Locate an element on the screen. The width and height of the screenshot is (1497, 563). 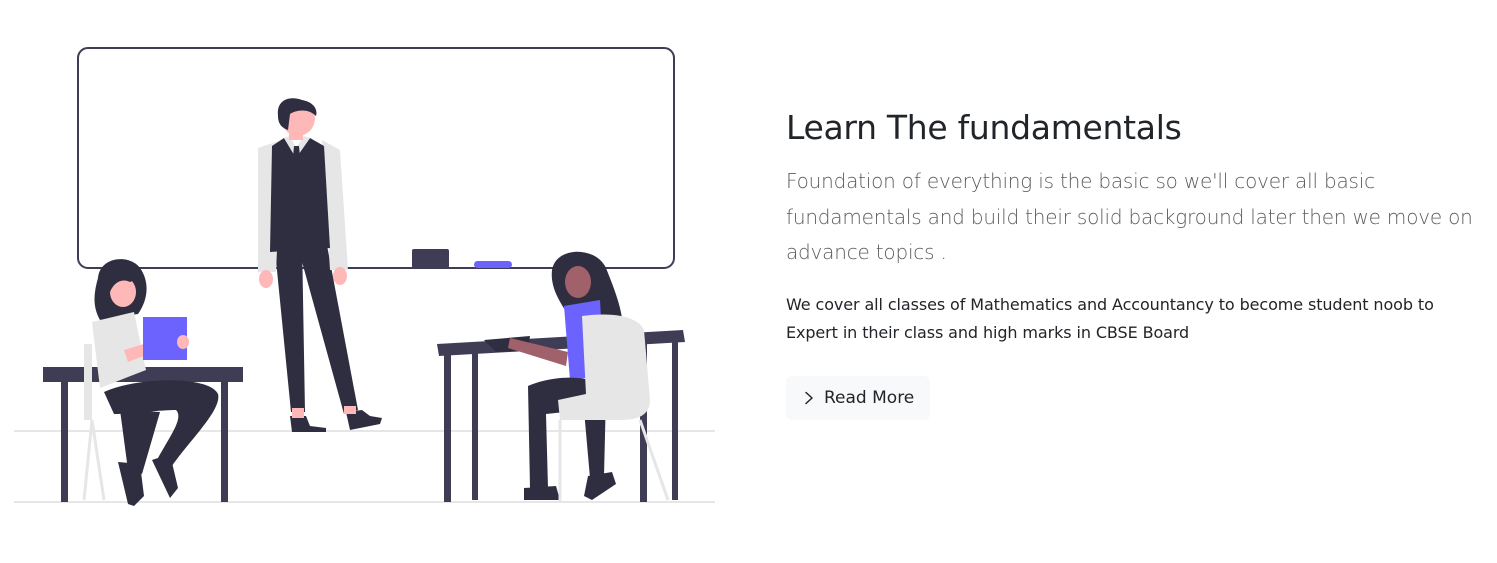
board-marker is located at coordinates (493, 264).